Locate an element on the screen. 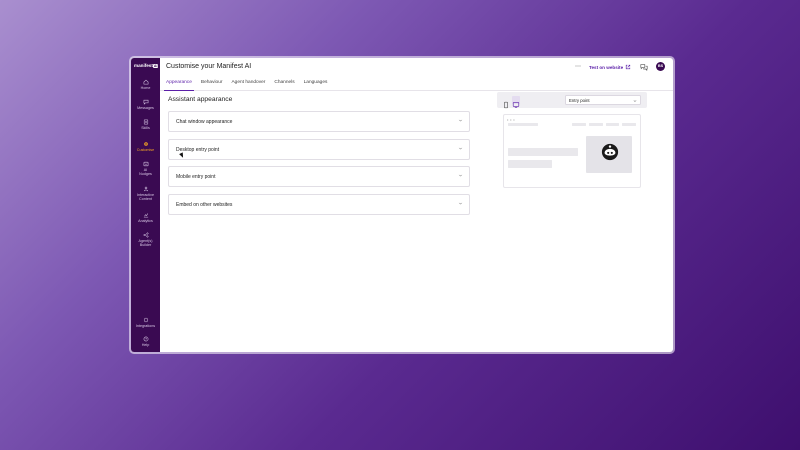  sidebar-item-label: Analytics is located at coordinates (145, 221).